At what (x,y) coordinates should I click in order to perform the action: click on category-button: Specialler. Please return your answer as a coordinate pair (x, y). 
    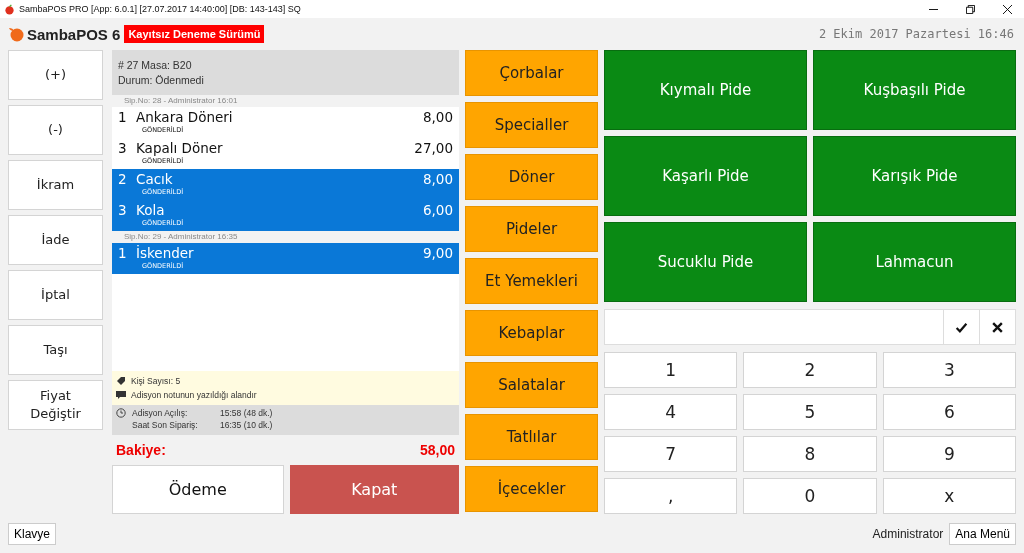
    Looking at the image, I should click on (531, 125).